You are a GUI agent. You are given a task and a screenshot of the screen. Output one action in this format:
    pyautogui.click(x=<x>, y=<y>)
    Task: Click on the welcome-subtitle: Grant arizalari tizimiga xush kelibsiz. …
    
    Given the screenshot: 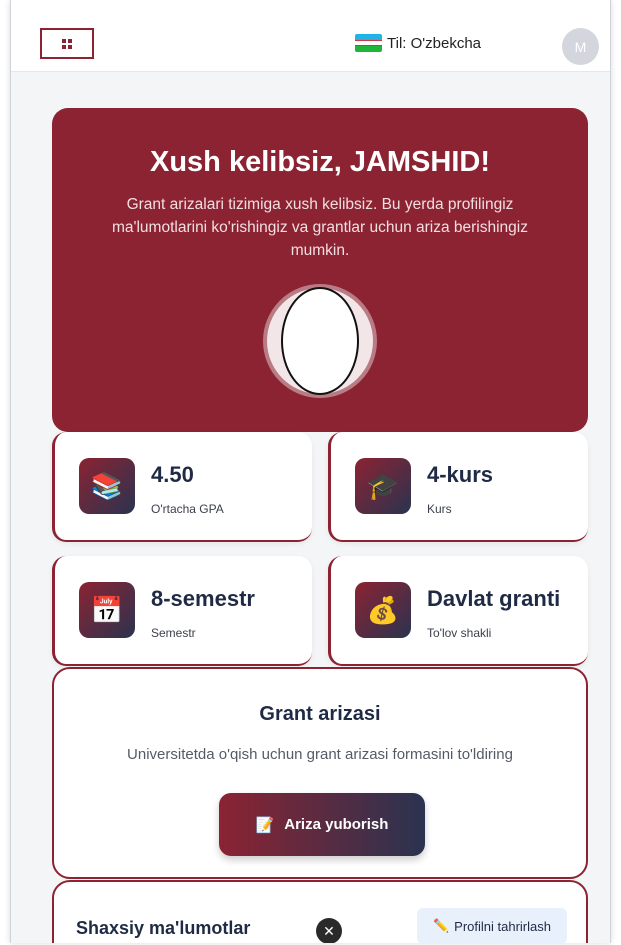 What is the action you would take?
    pyautogui.click(x=320, y=227)
    